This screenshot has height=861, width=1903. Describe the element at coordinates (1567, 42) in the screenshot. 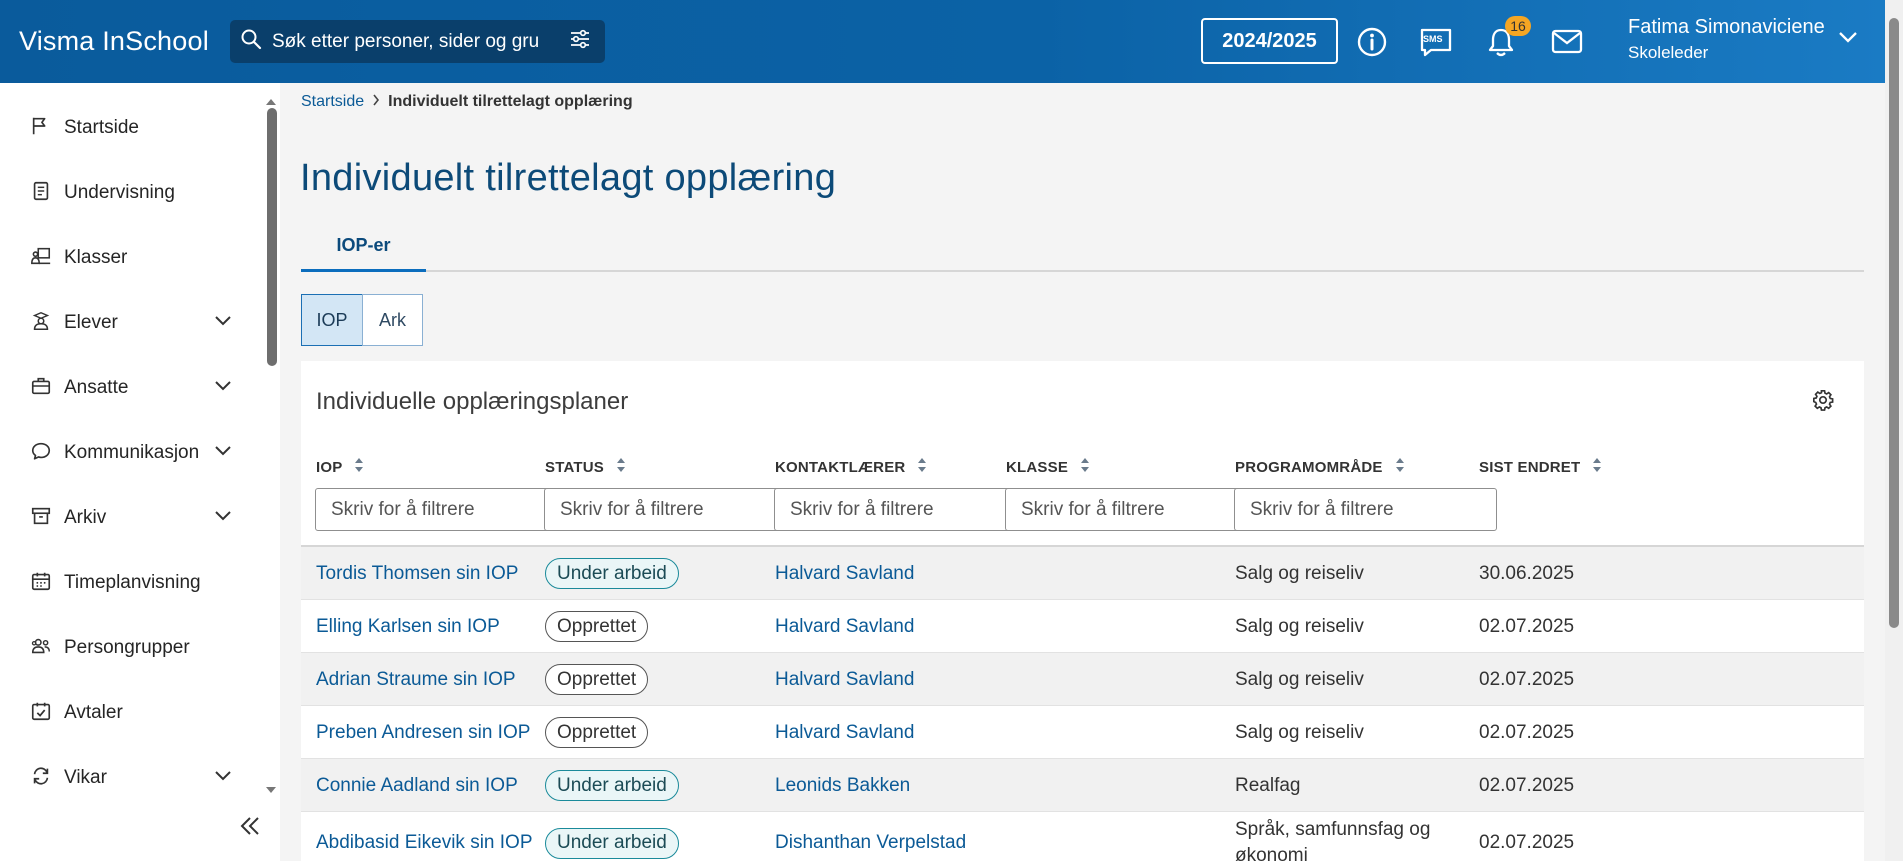

I see `mail-icon` at that location.